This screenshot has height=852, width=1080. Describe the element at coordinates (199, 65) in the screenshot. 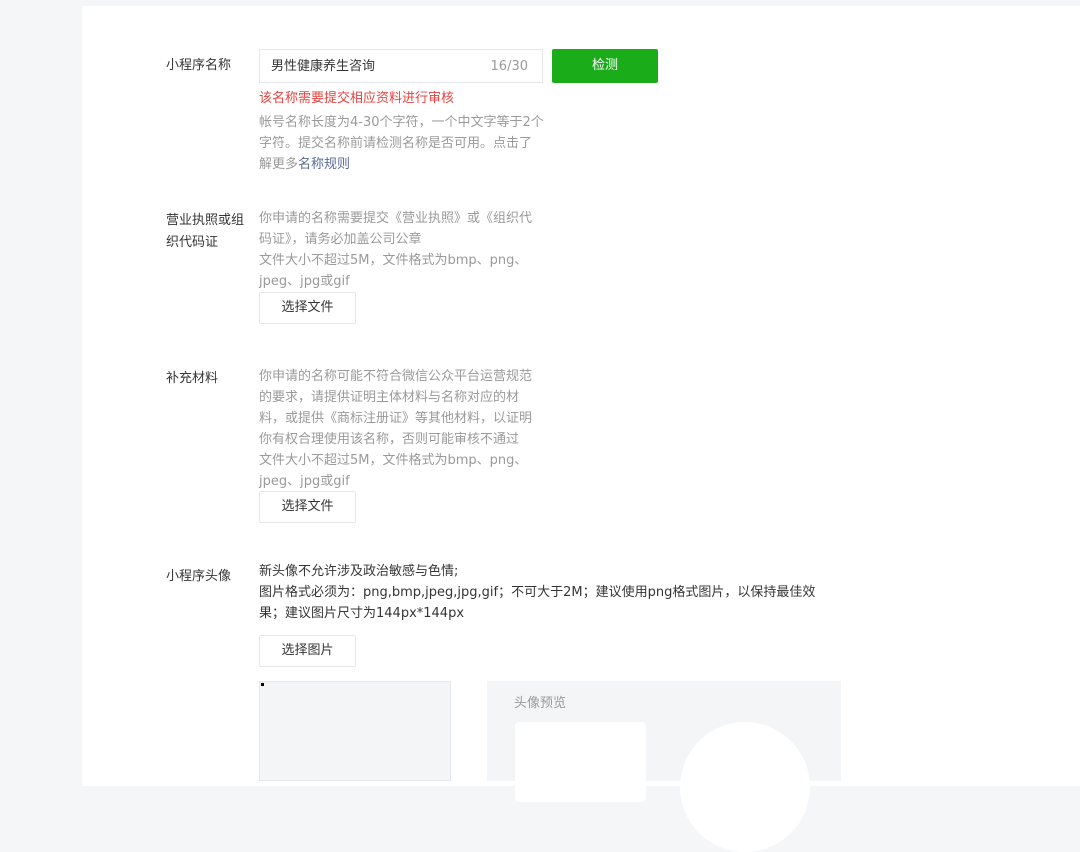

I see `name-label: 小程序名称` at that location.